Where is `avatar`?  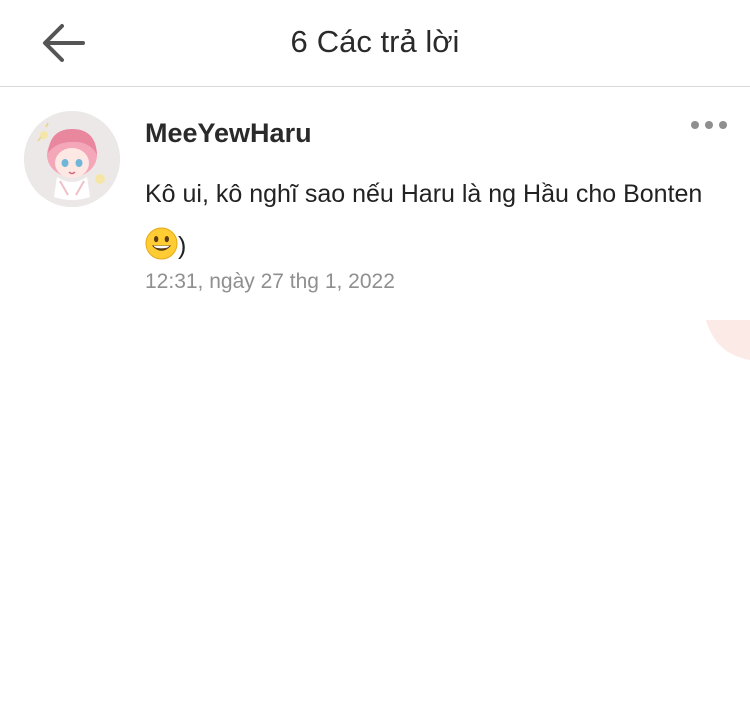 avatar is located at coordinates (72, 159).